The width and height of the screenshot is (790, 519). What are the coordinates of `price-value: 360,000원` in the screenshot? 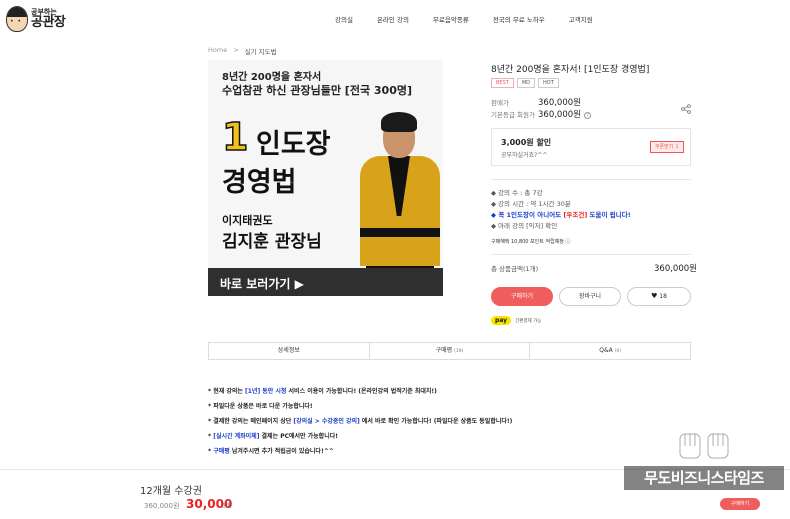 It's located at (559, 103).